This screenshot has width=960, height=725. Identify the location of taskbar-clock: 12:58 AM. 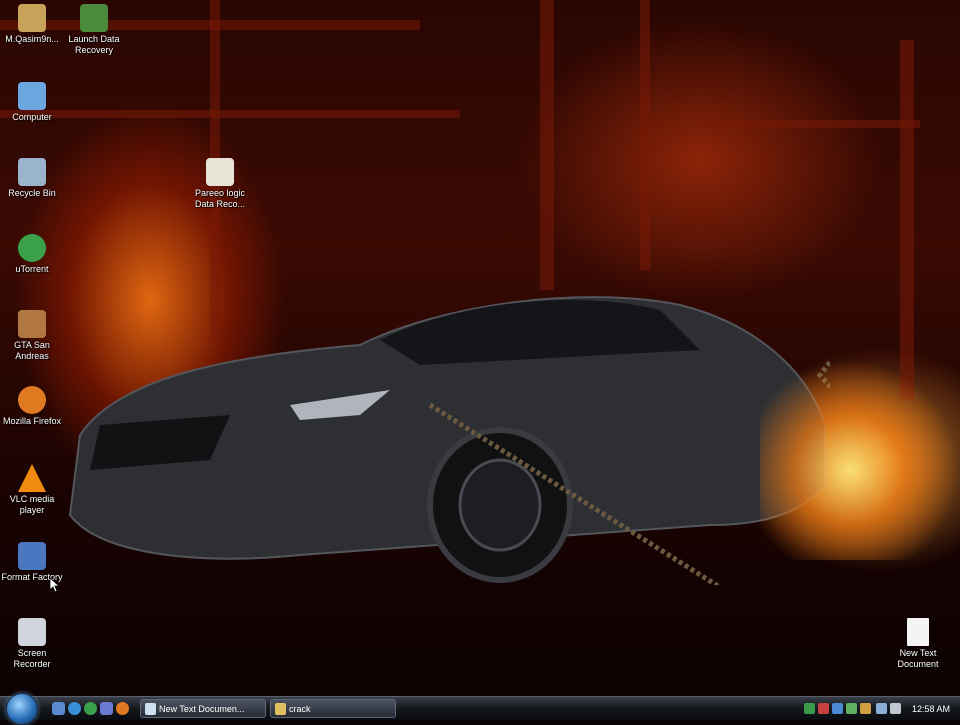
(931, 709).